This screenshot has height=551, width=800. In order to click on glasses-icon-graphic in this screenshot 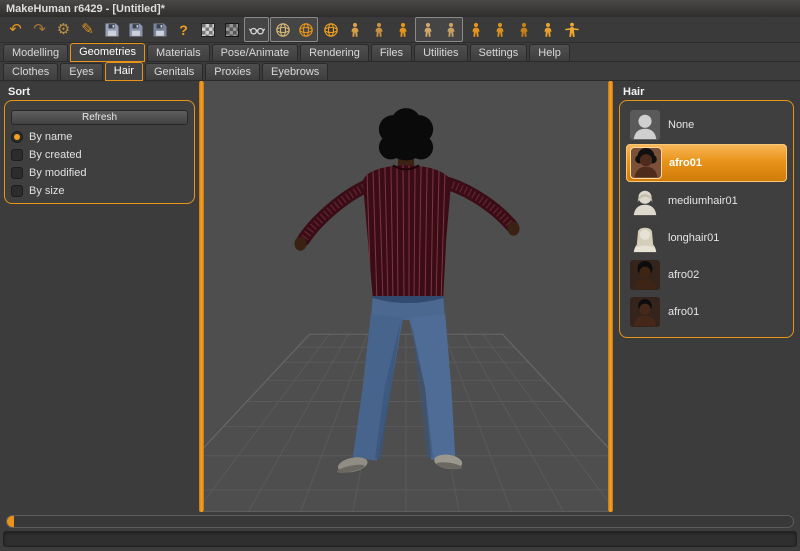, I will do `click(257, 30)`.